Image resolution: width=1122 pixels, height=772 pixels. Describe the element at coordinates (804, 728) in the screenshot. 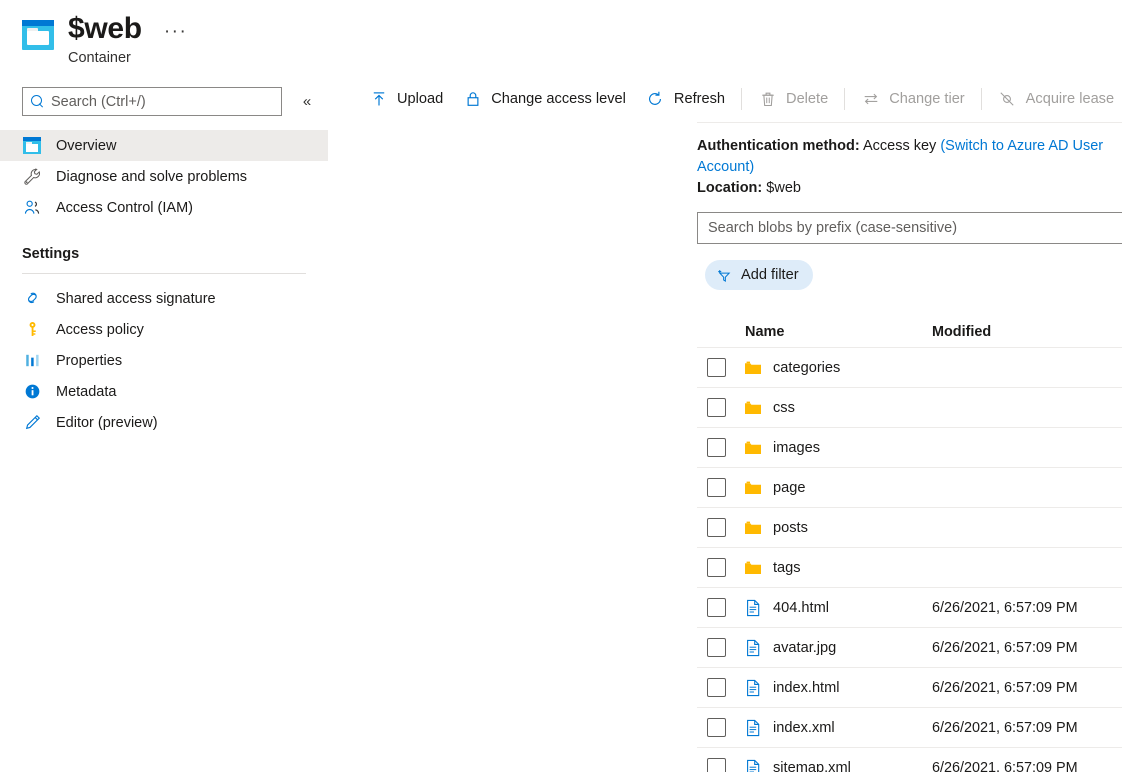

I see `row-name-label: index.xml` at that location.